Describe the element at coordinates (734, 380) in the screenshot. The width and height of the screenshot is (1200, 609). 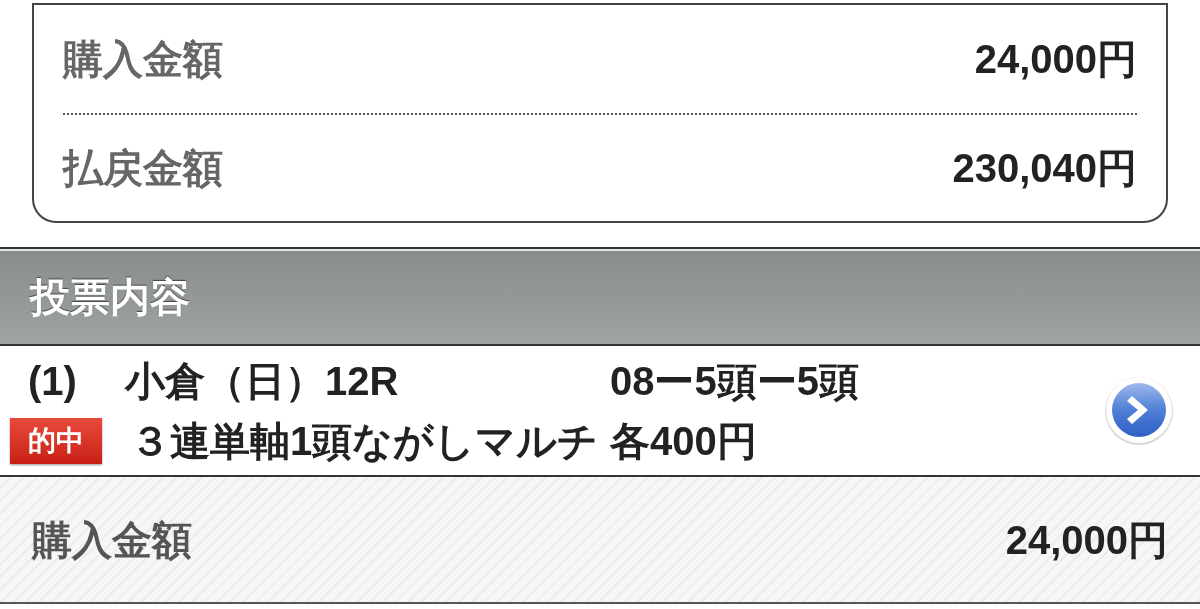
I see `horse-combination: 08ー5頭ー5頭` at that location.